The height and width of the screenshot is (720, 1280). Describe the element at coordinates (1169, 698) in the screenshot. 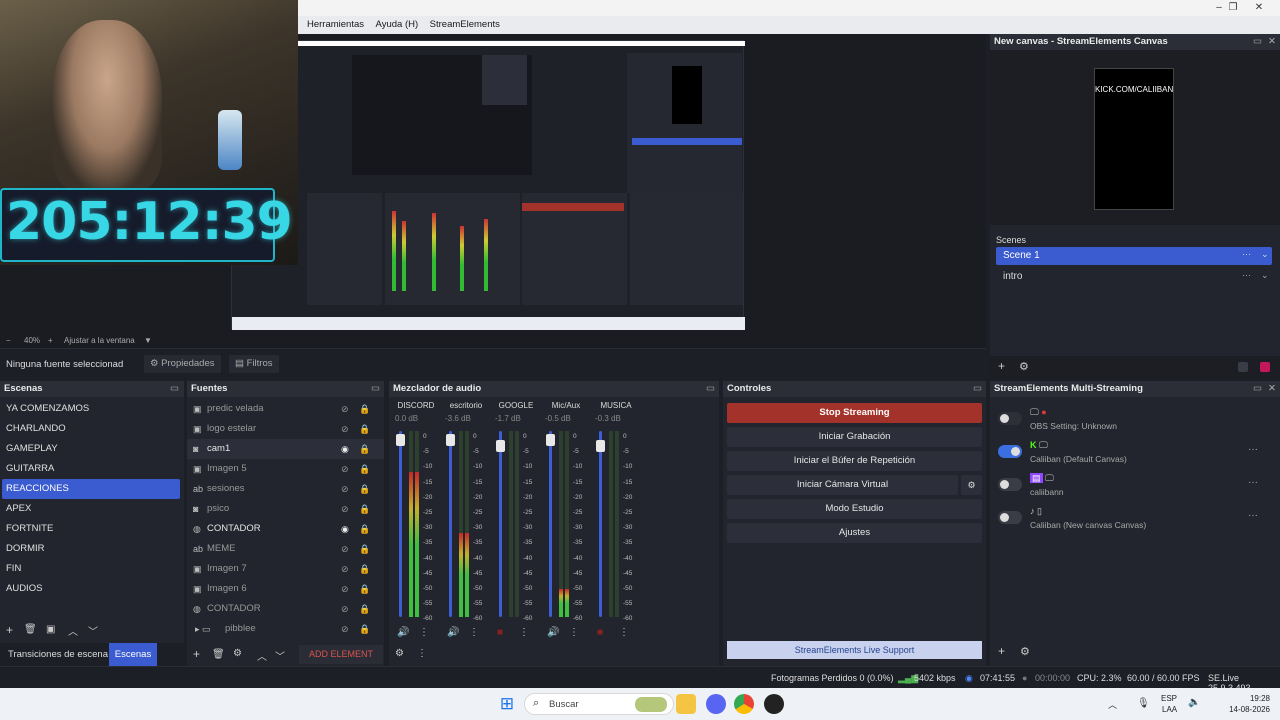

I see `lang-code: ESP` at that location.